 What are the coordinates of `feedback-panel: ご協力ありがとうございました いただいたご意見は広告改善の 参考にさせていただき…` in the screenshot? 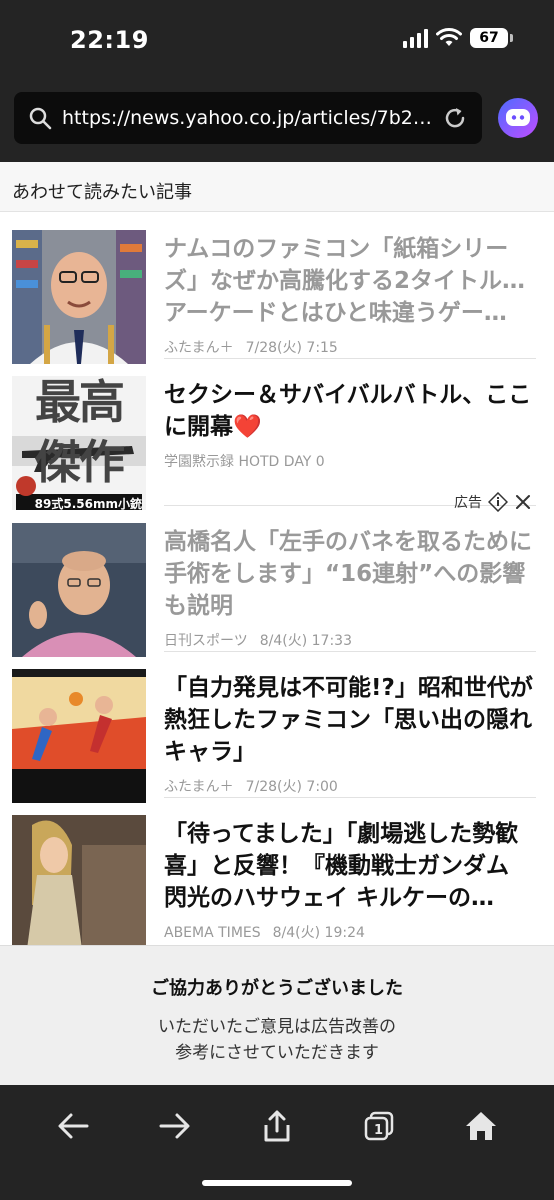 It's located at (277, 1015).